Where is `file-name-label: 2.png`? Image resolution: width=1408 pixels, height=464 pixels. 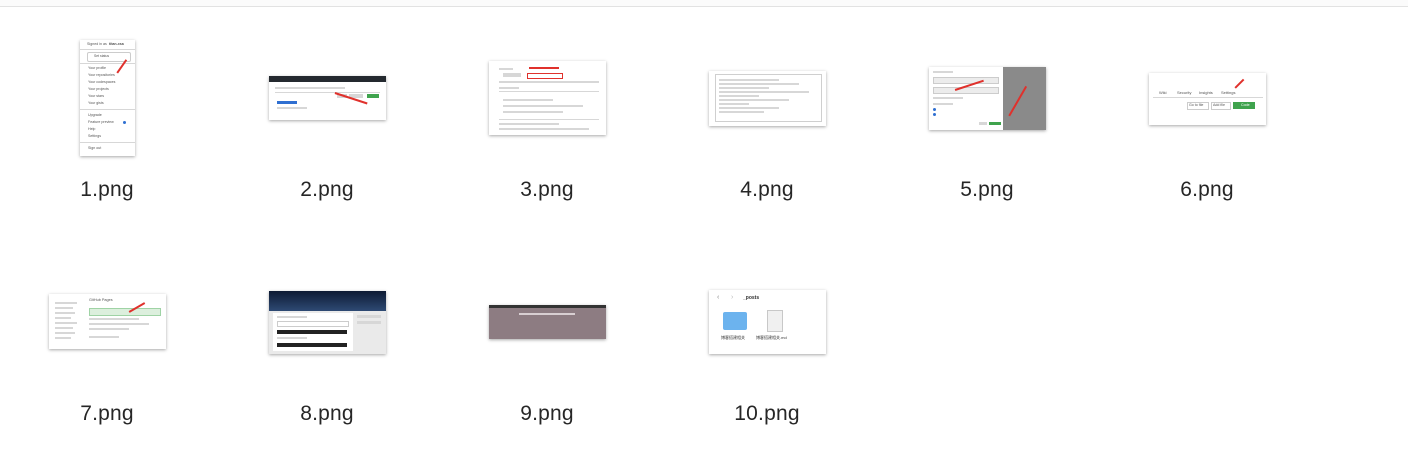
file-name-label: 2.png is located at coordinates (327, 189).